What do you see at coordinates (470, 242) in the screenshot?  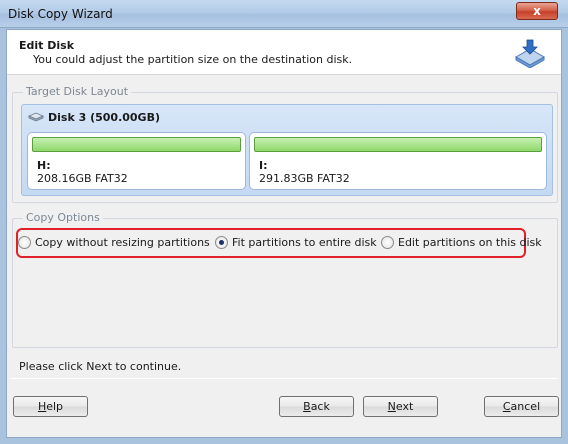 I see `radio-label: Edit partitions on this disk` at bounding box center [470, 242].